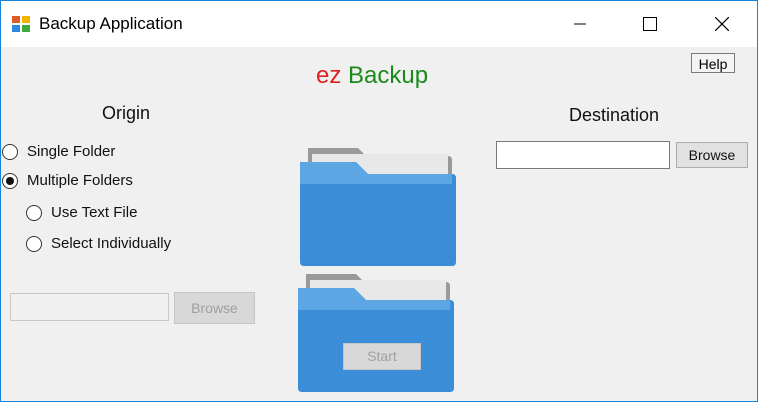 The width and height of the screenshot is (758, 402). Describe the element at coordinates (10, 180) in the screenshot. I see `radio-circle-checked` at that location.